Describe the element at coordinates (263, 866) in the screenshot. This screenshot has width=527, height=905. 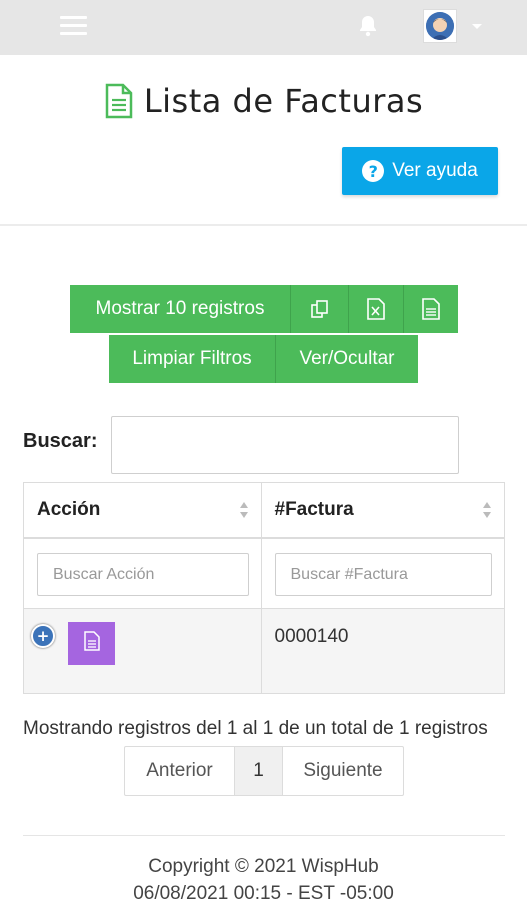
I see `footer-copyright: Copyright © 2021 WispHub` at that location.